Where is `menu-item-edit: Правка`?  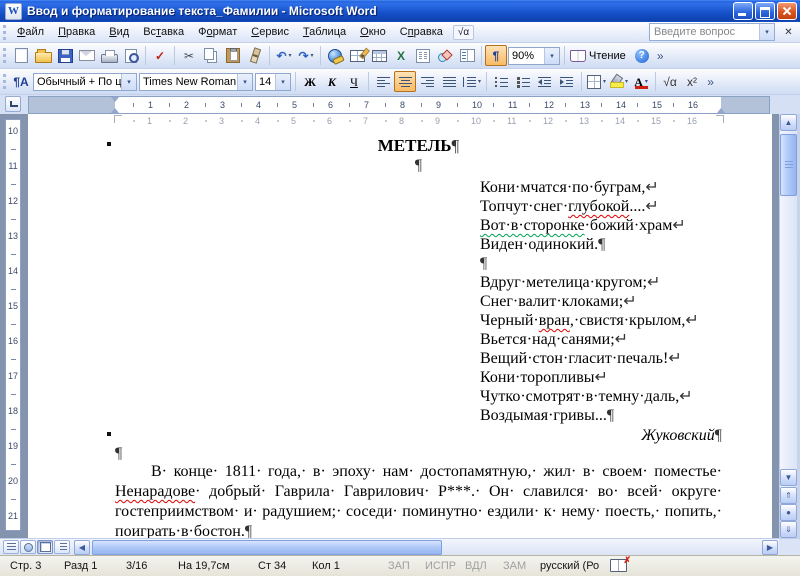 menu-item-edit: Правка is located at coordinates (76, 32).